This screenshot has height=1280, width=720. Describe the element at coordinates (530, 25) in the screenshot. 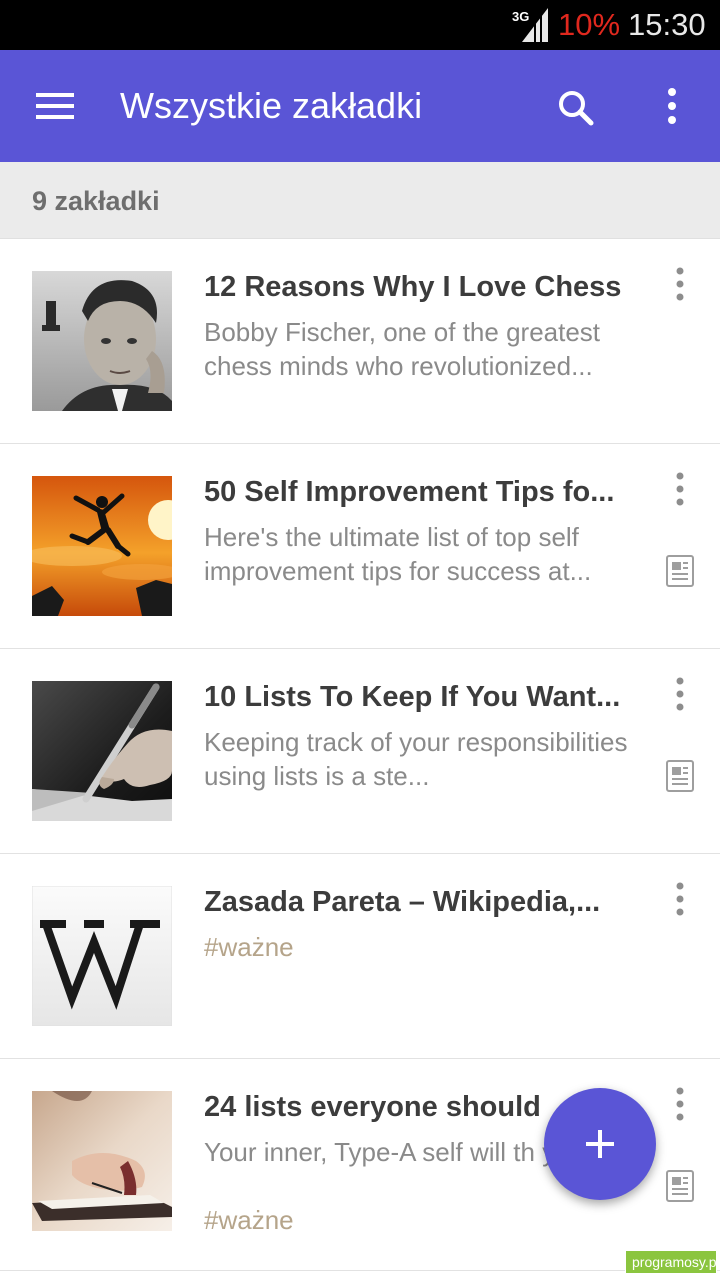

I see `signal-icon: 3G` at that location.